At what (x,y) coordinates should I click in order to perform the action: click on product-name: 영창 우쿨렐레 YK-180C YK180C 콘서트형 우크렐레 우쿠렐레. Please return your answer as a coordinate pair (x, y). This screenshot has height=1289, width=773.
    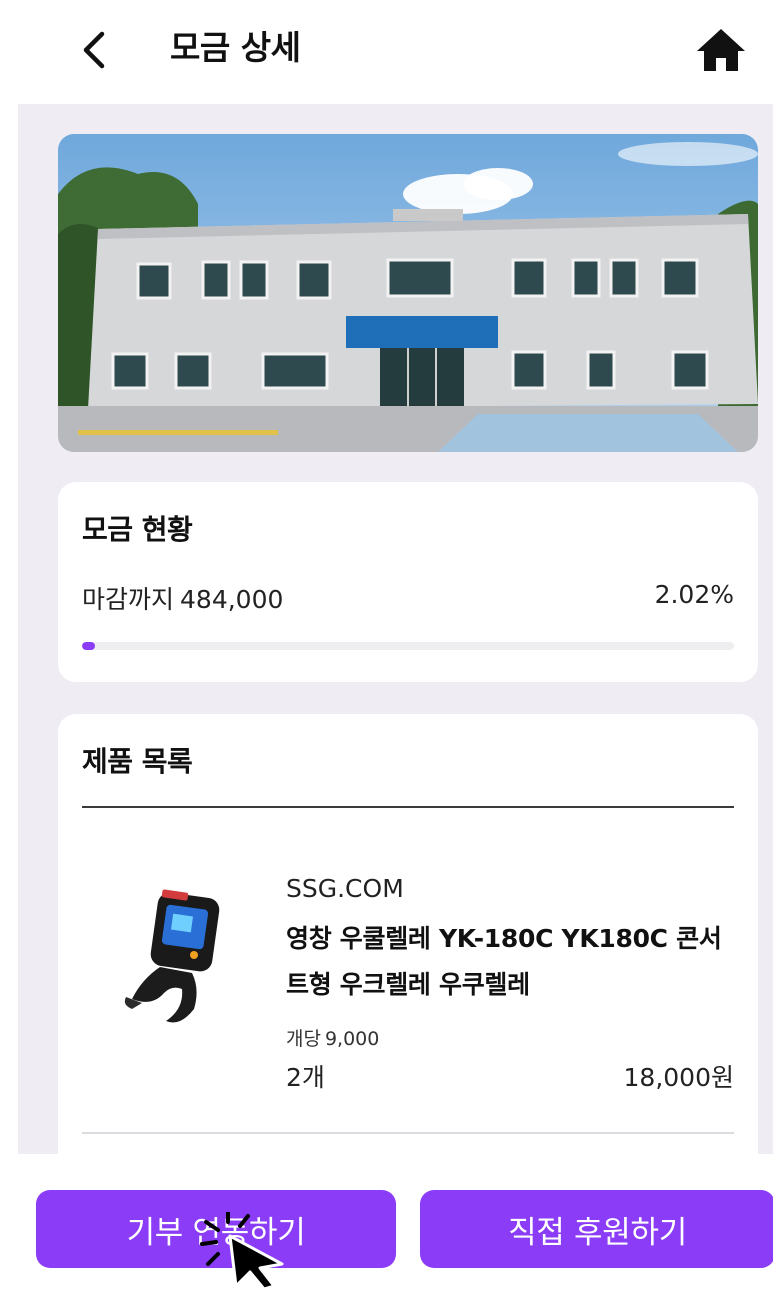
    Looking at the image, I should click on (504, 961).